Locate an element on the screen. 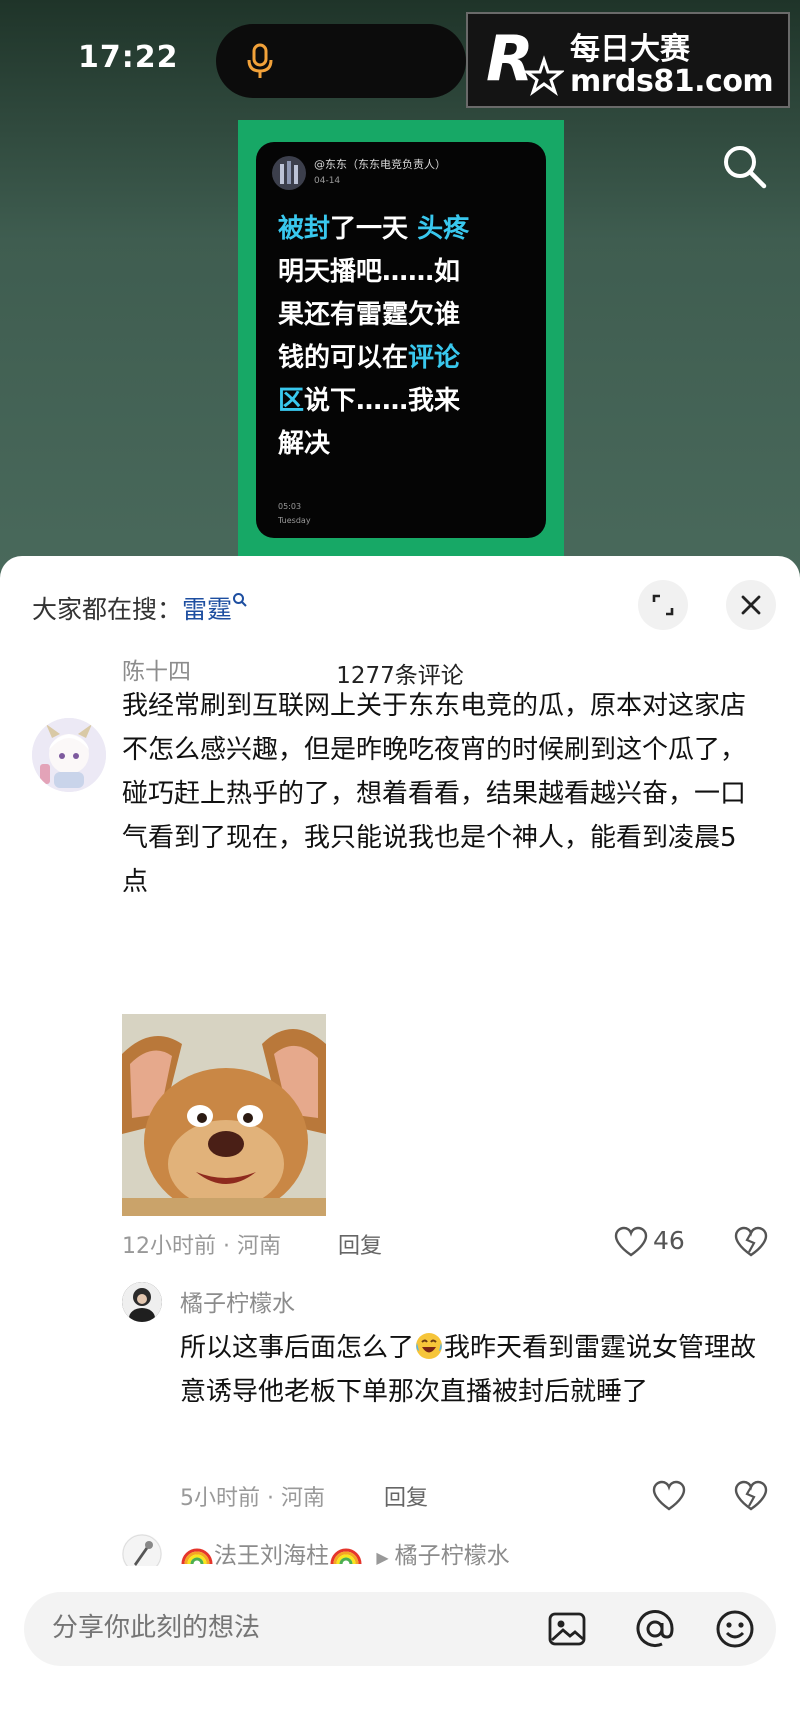 The height and width of the screenshot is (1736, 800). comment-input-box is located at coordinates (400, 1629).